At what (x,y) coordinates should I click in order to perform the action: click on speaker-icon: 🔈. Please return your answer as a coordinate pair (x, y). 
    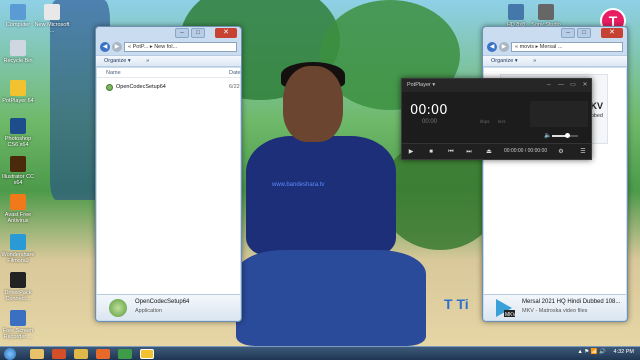
    Looking at the image, I should click on (547, 135).